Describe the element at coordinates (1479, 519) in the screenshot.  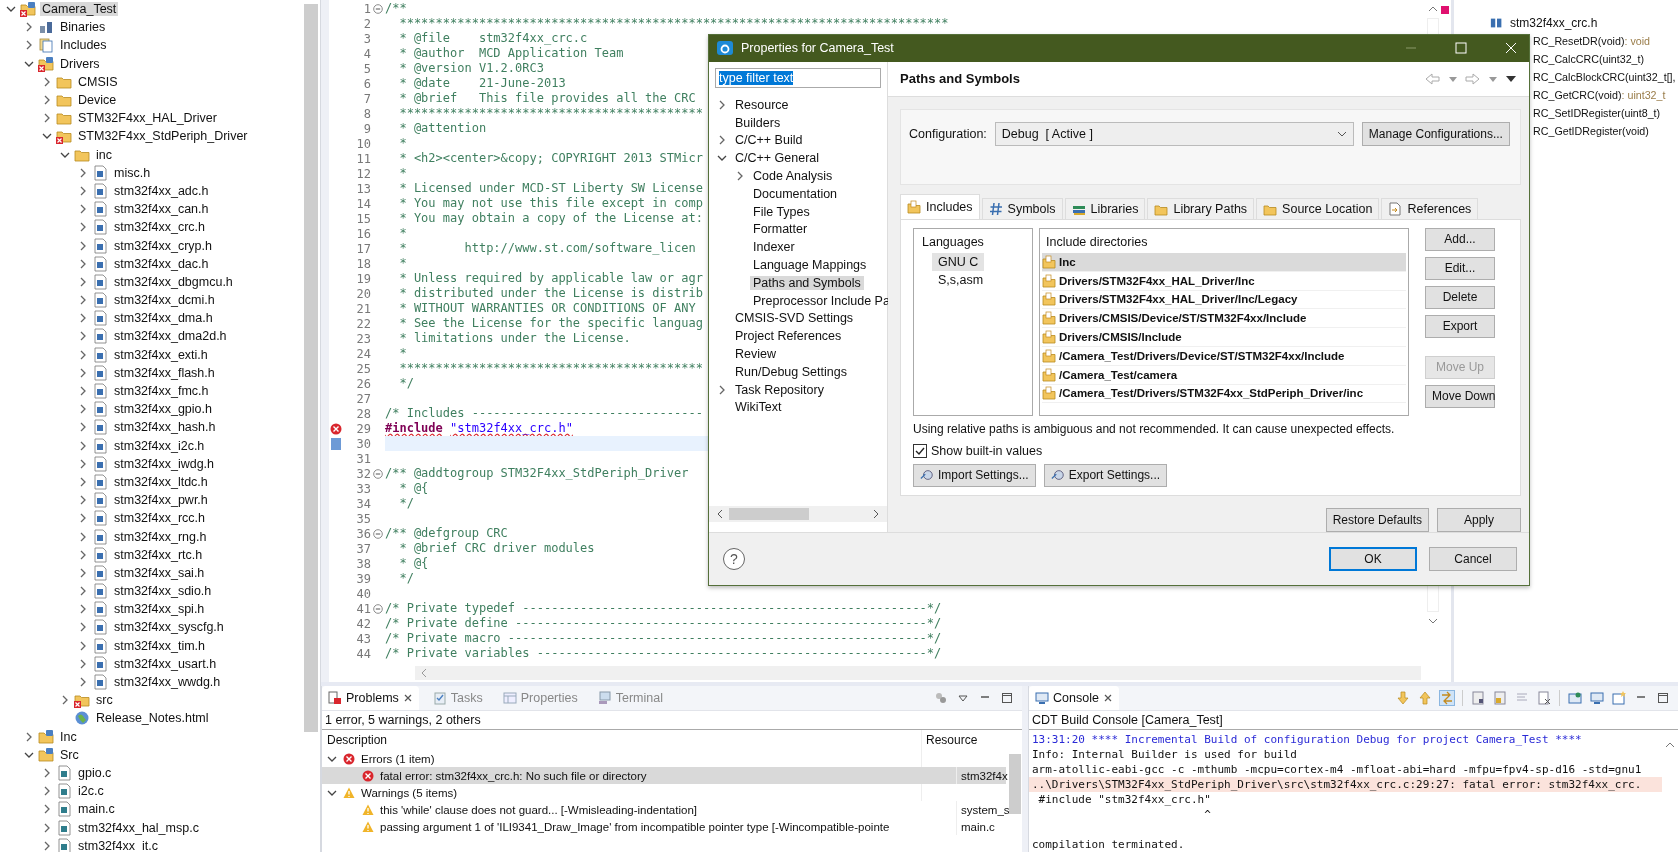
I see `page-button: Apply` at that location.